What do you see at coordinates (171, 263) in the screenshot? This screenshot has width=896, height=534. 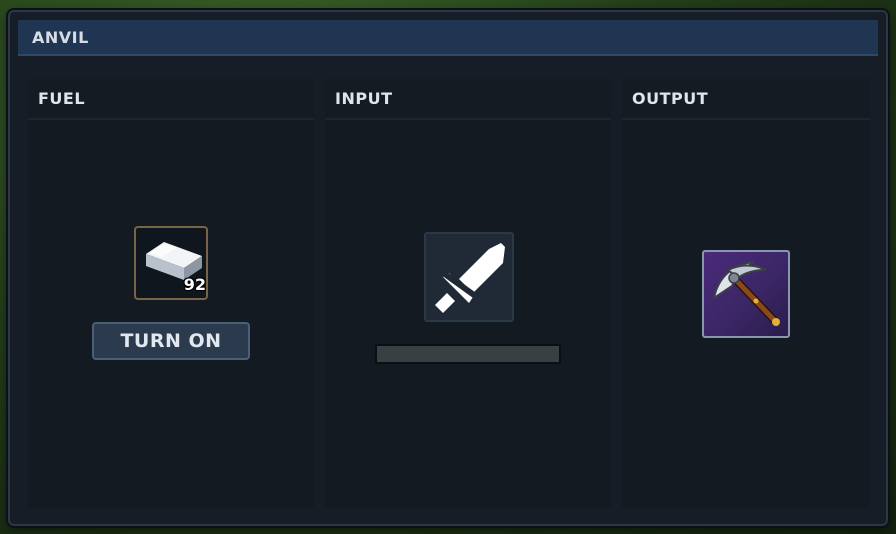 I see `fuel-slot: 92` at bounding box center [171, 263].